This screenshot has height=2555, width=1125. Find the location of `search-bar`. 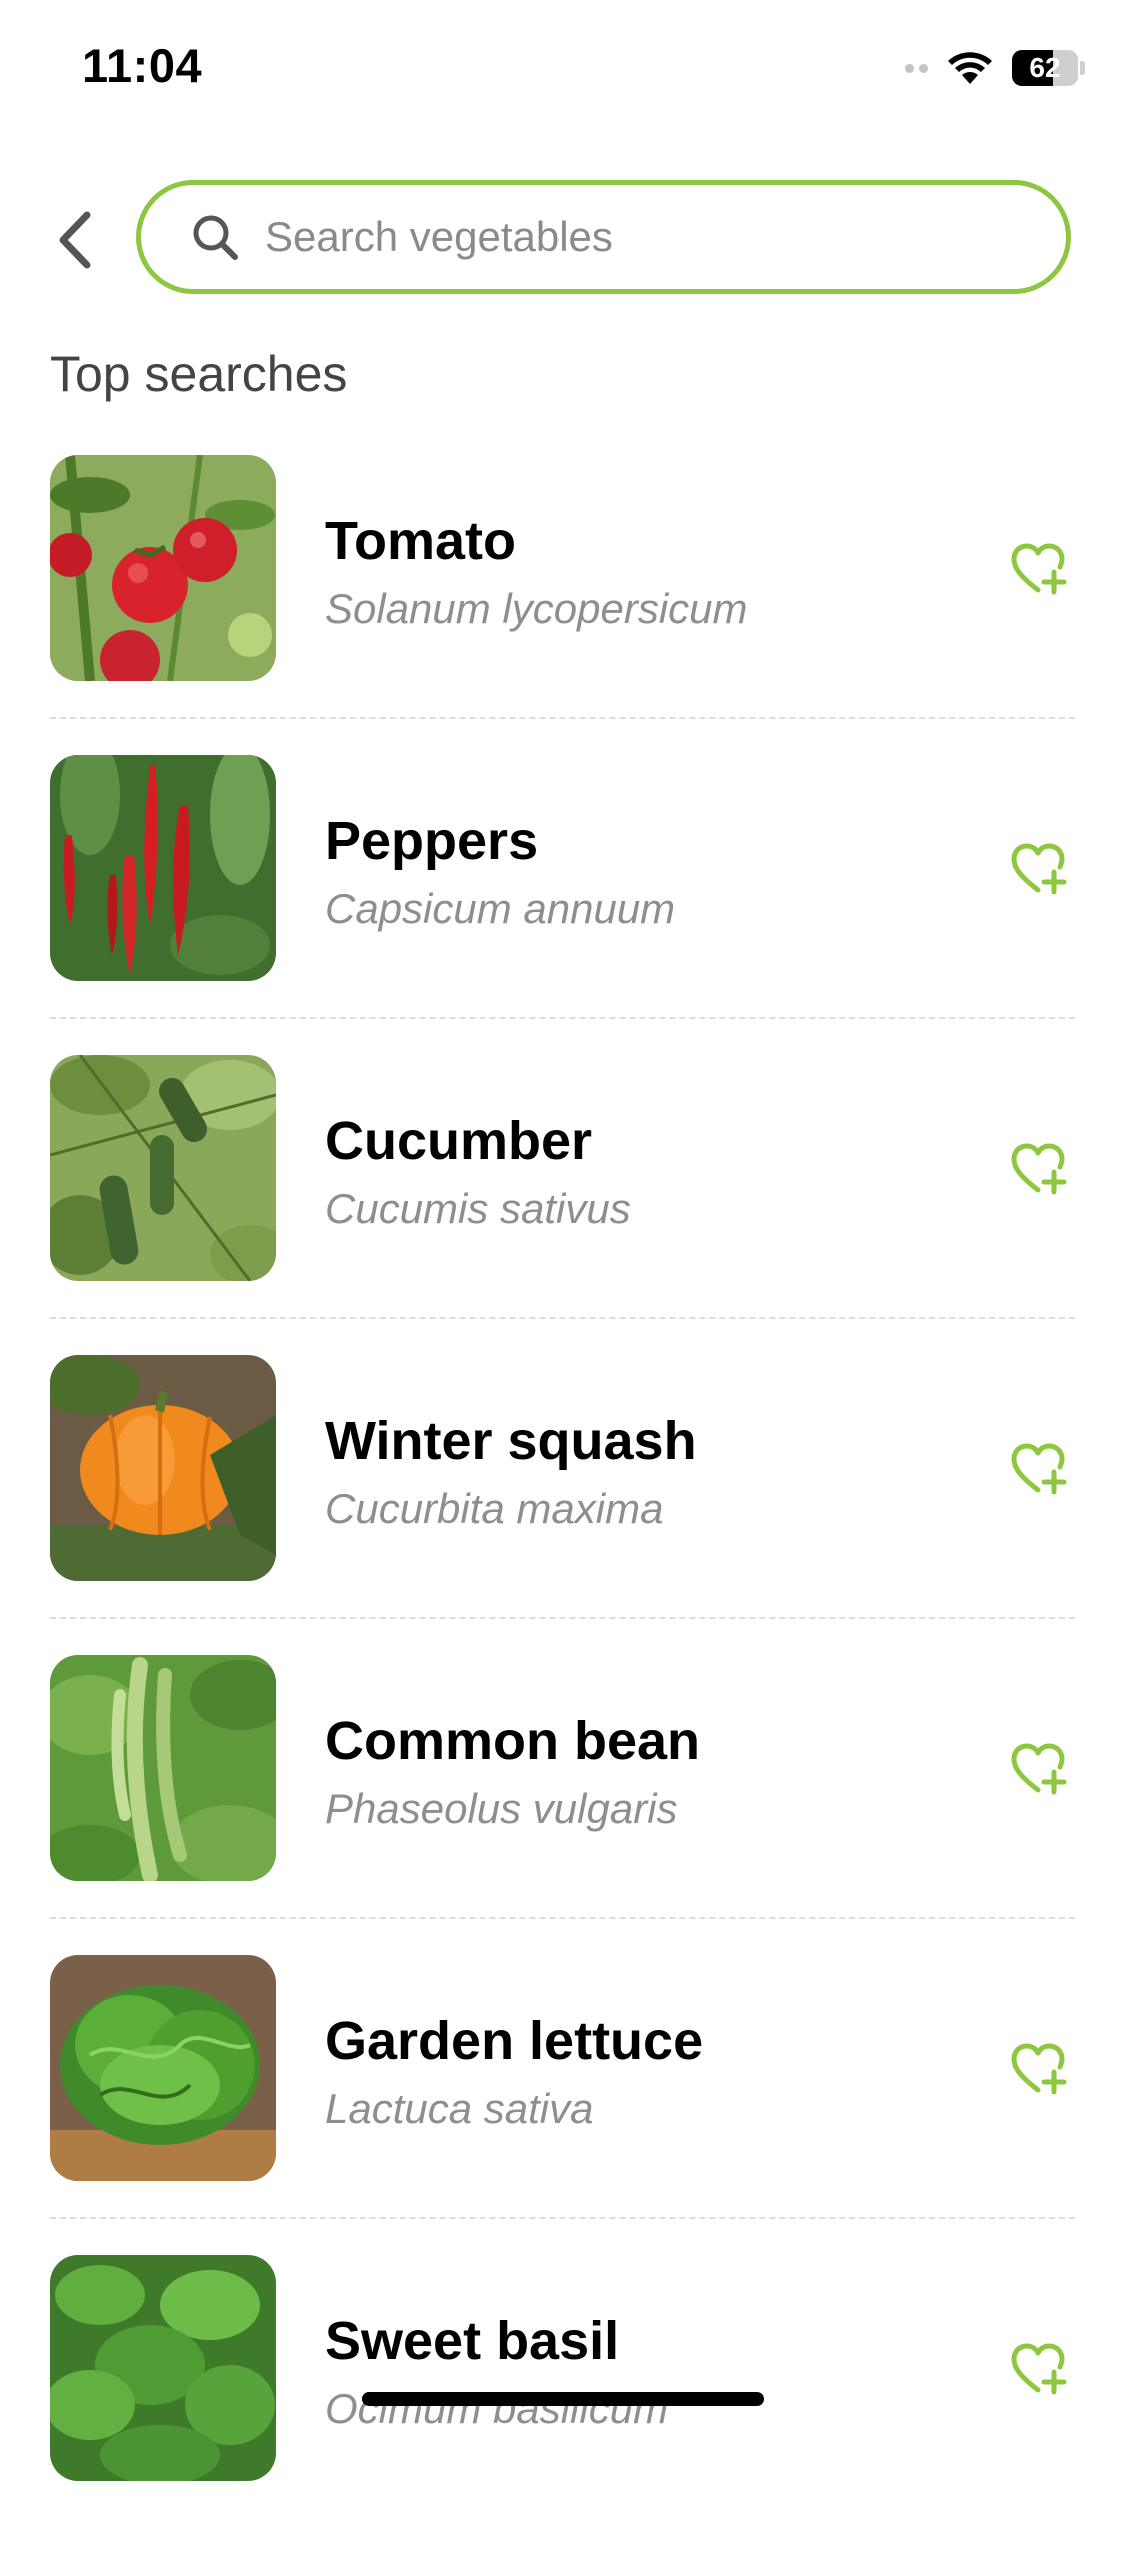

search-bar is located at coordinates (603, 237).